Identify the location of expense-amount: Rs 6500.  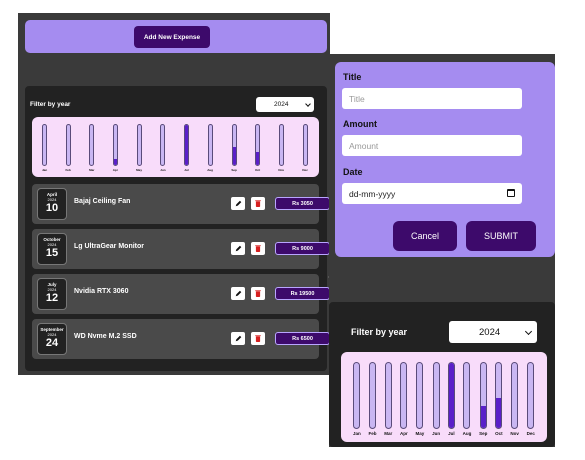
(302, 338).